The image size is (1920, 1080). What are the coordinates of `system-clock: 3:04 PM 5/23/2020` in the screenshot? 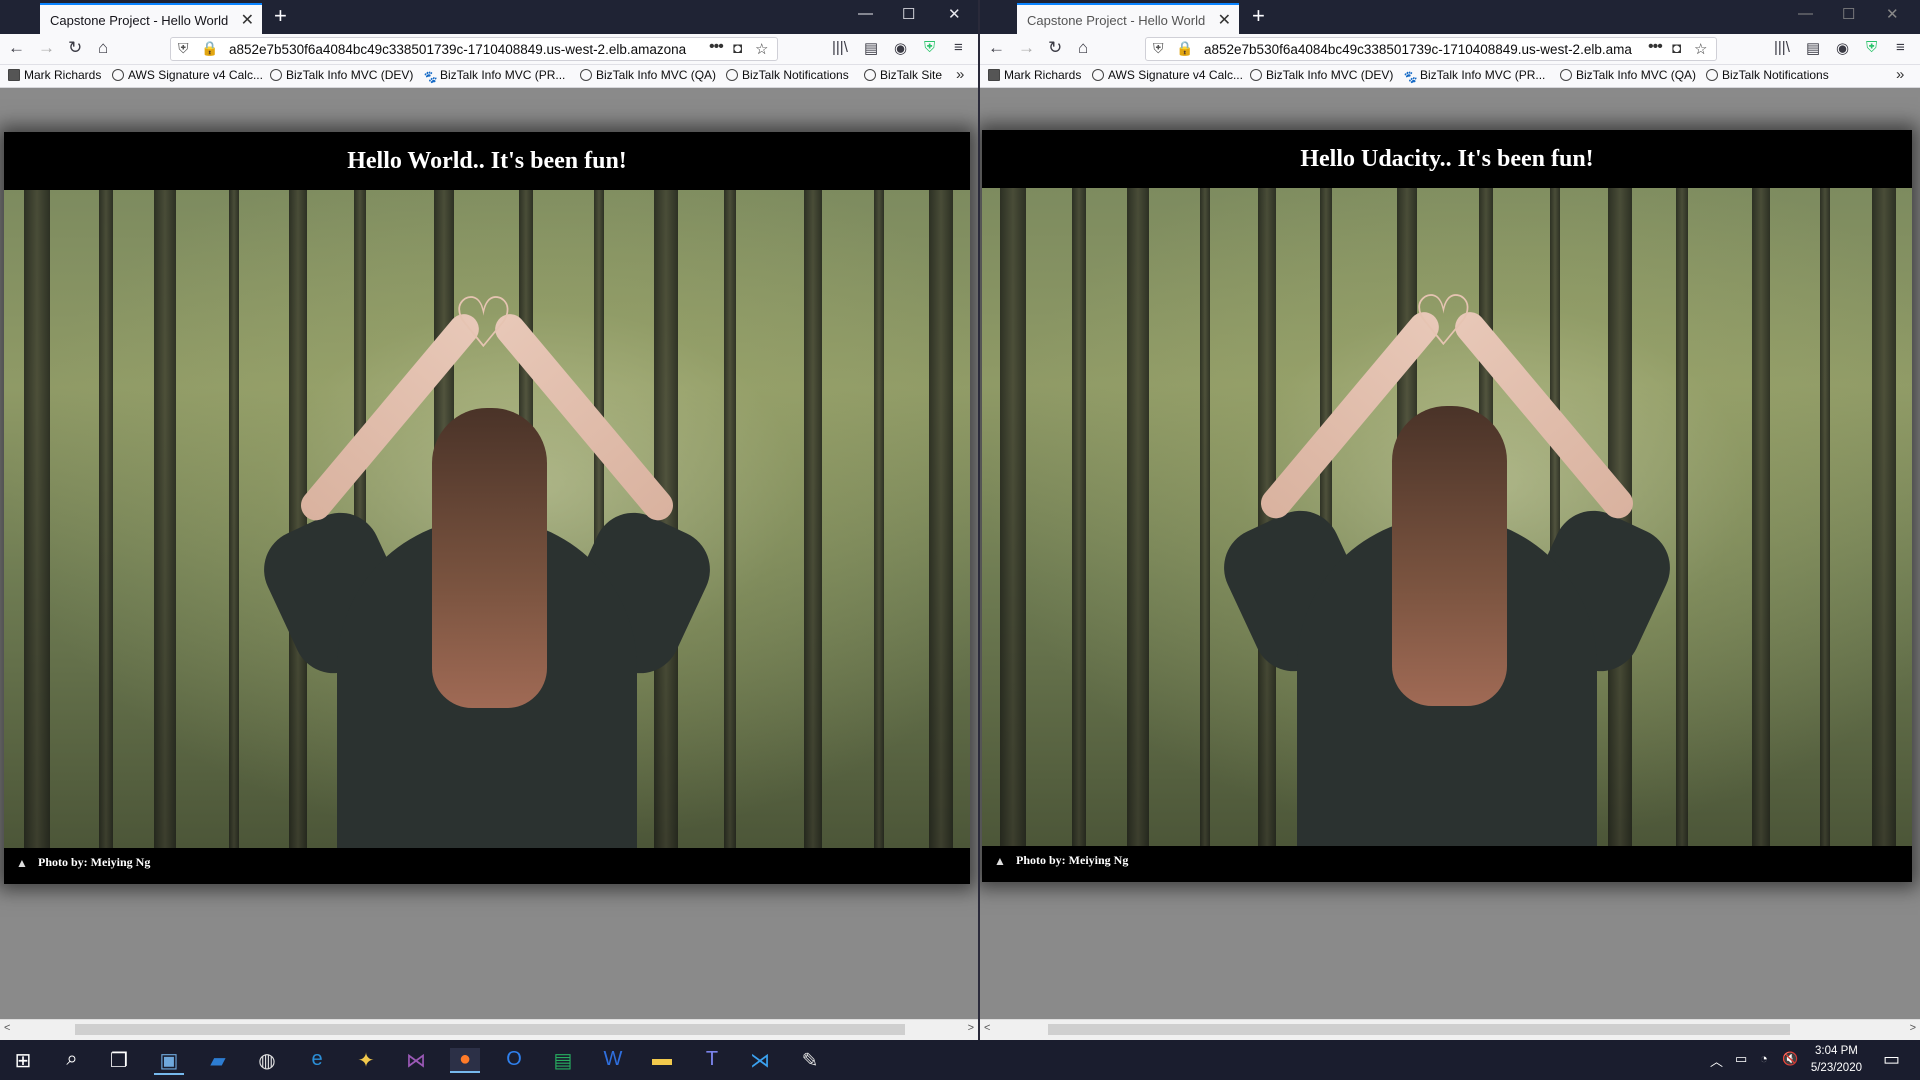 It's located at (1836, 1060).